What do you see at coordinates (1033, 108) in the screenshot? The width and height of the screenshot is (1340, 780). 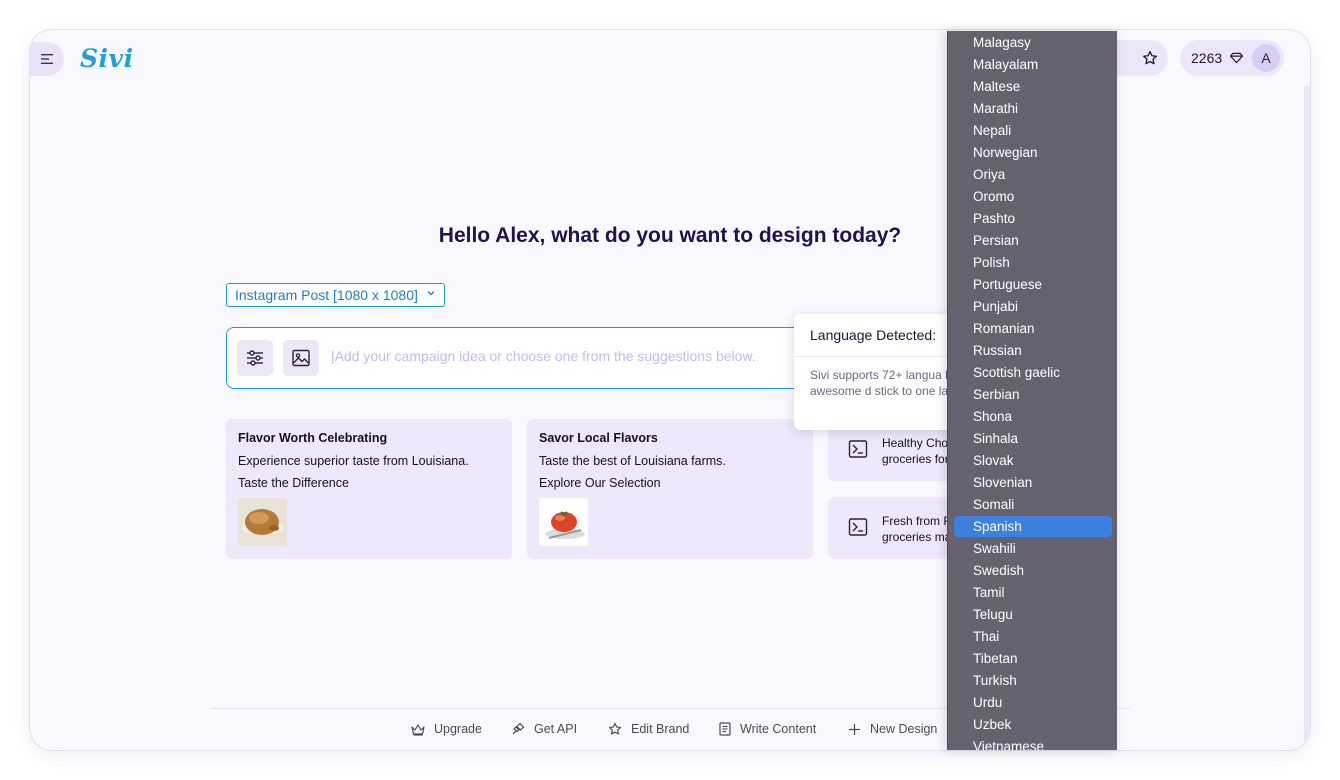 I see `language-option: Marathi` at bounding box center [1033, 108].